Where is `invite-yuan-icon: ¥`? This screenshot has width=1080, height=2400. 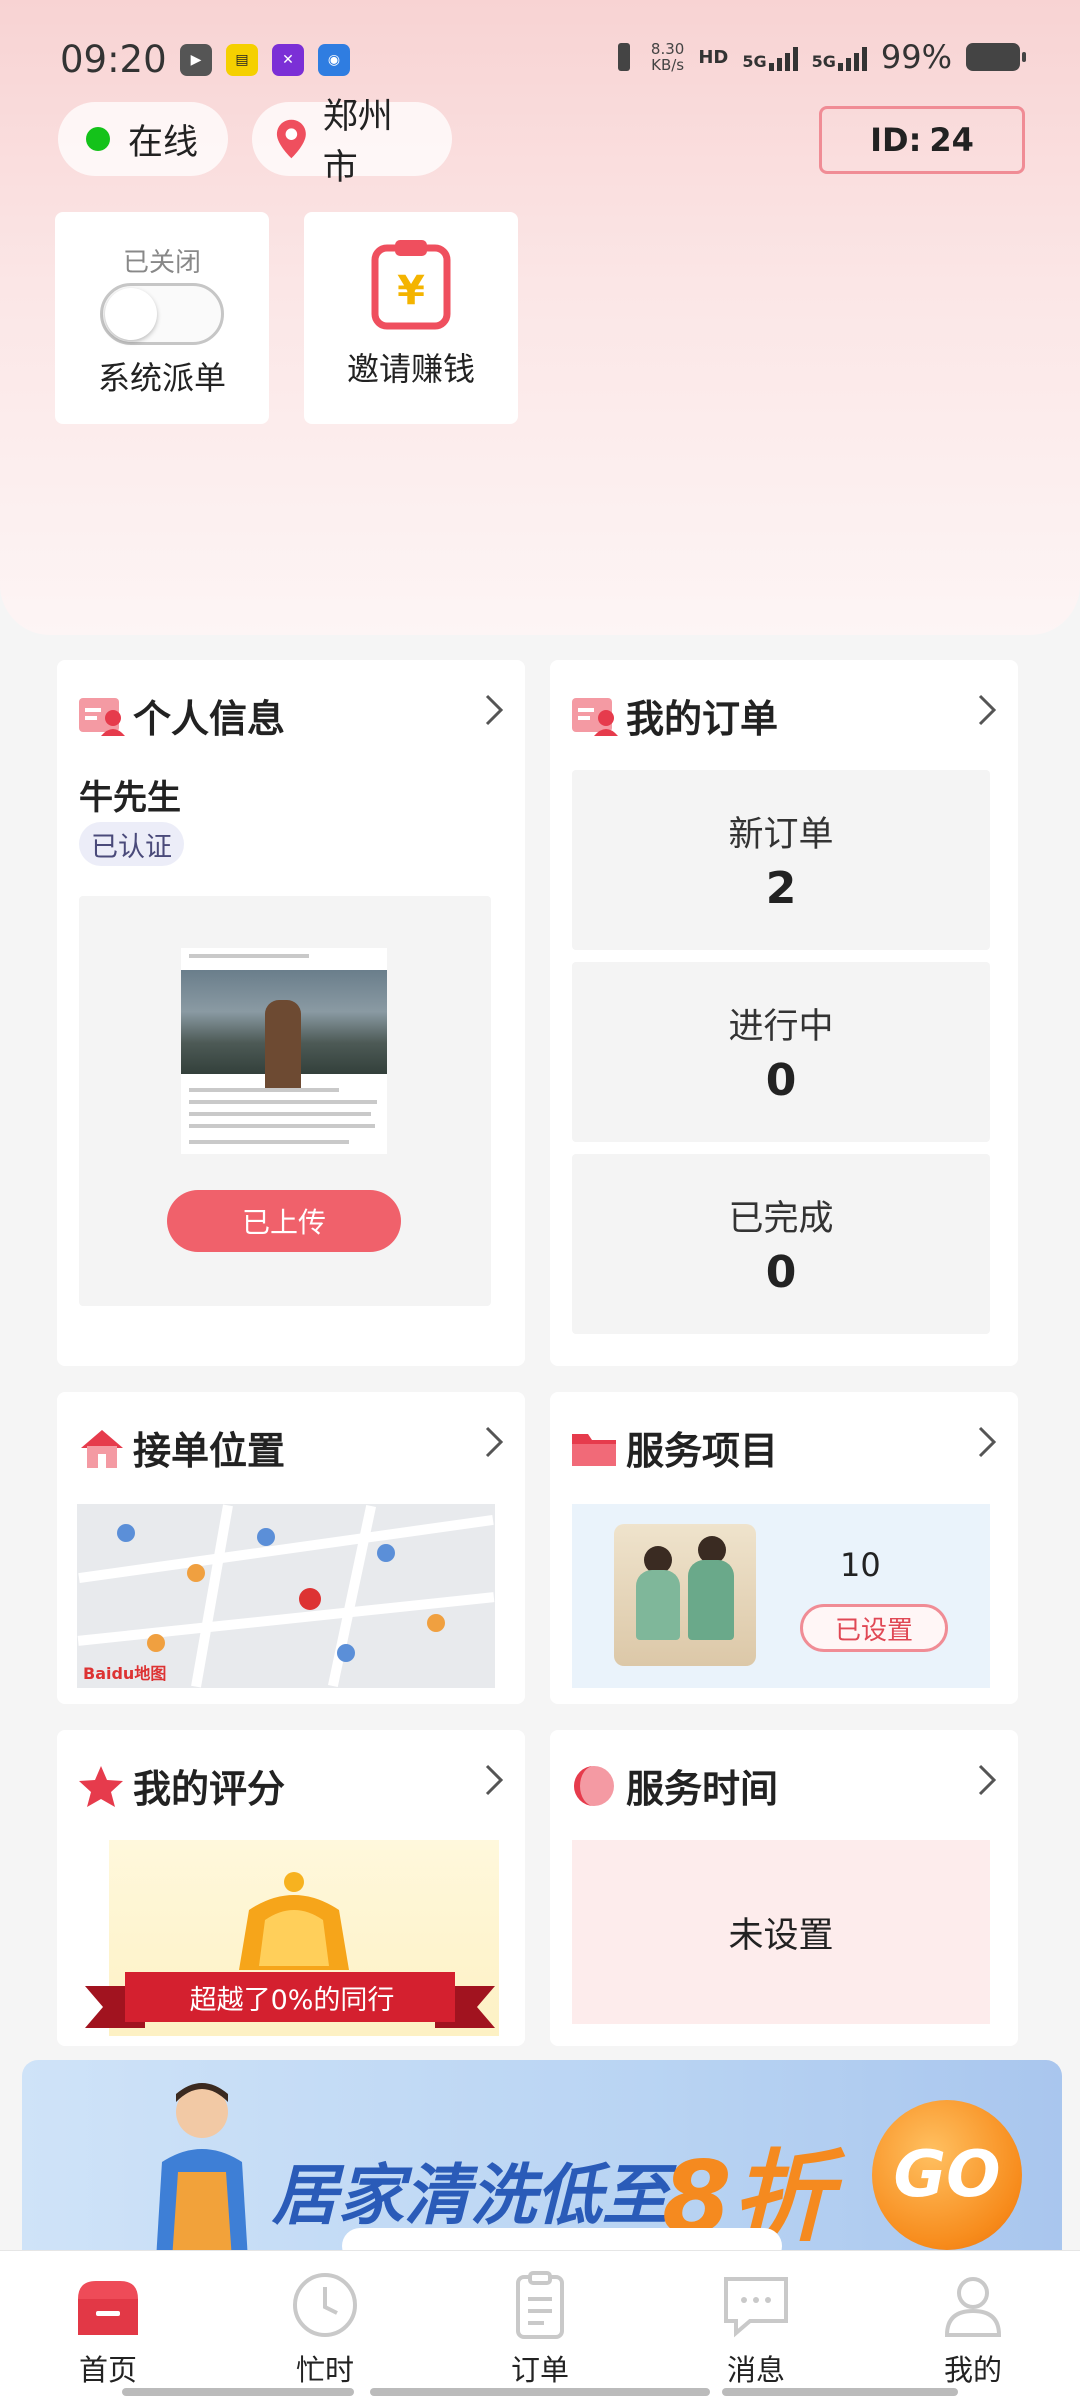
invite-yuan-icon: ¥ is located at coordinates (411, 285).